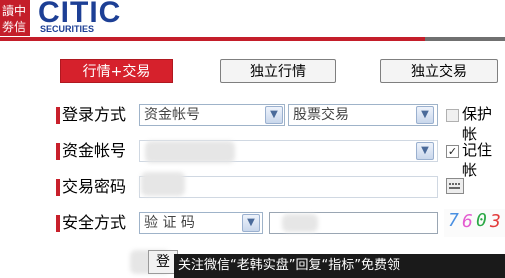  I want to click on citic-logo-mark: 讀中 劵信, so click(15, 18).